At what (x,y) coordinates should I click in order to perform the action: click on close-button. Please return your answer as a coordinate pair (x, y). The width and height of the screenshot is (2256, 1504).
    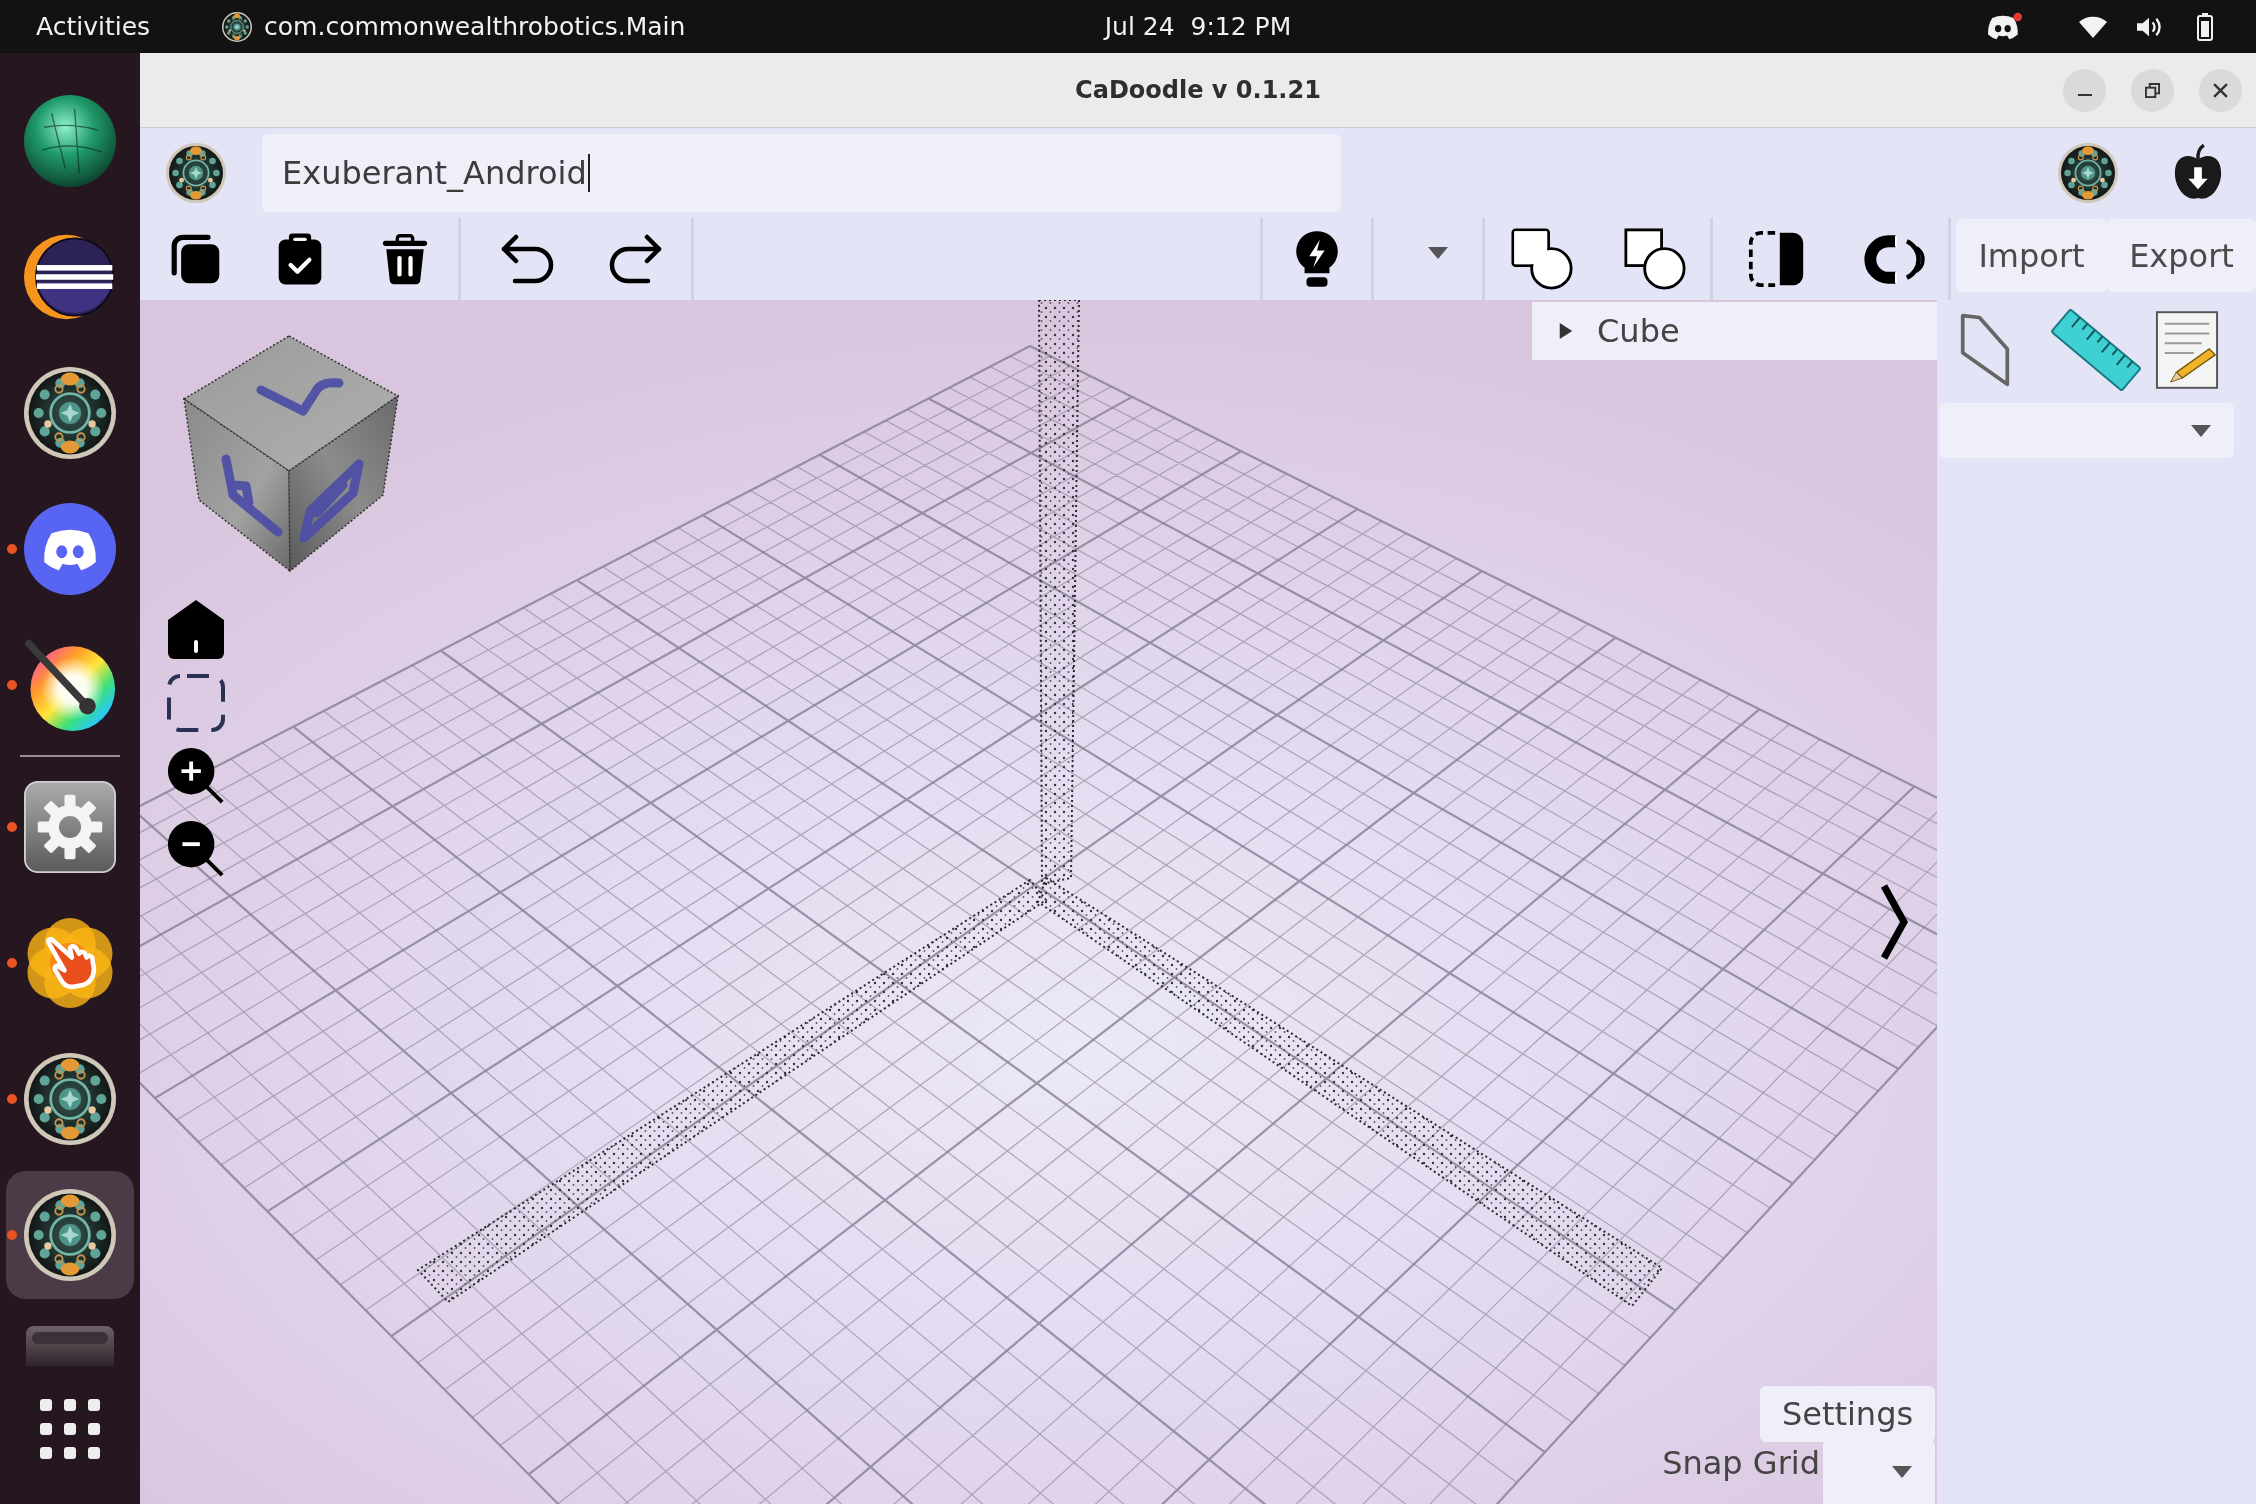
    Looking at the image, I should click on (2220, 90).